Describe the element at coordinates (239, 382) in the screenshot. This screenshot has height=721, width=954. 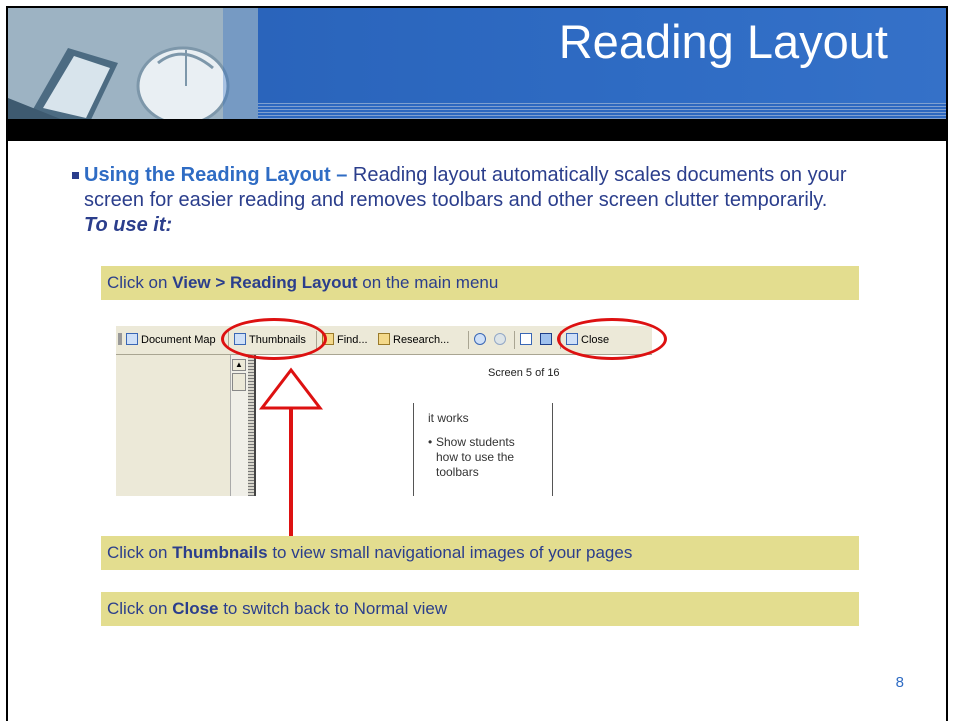
I see `scroll-thumb` at that location.